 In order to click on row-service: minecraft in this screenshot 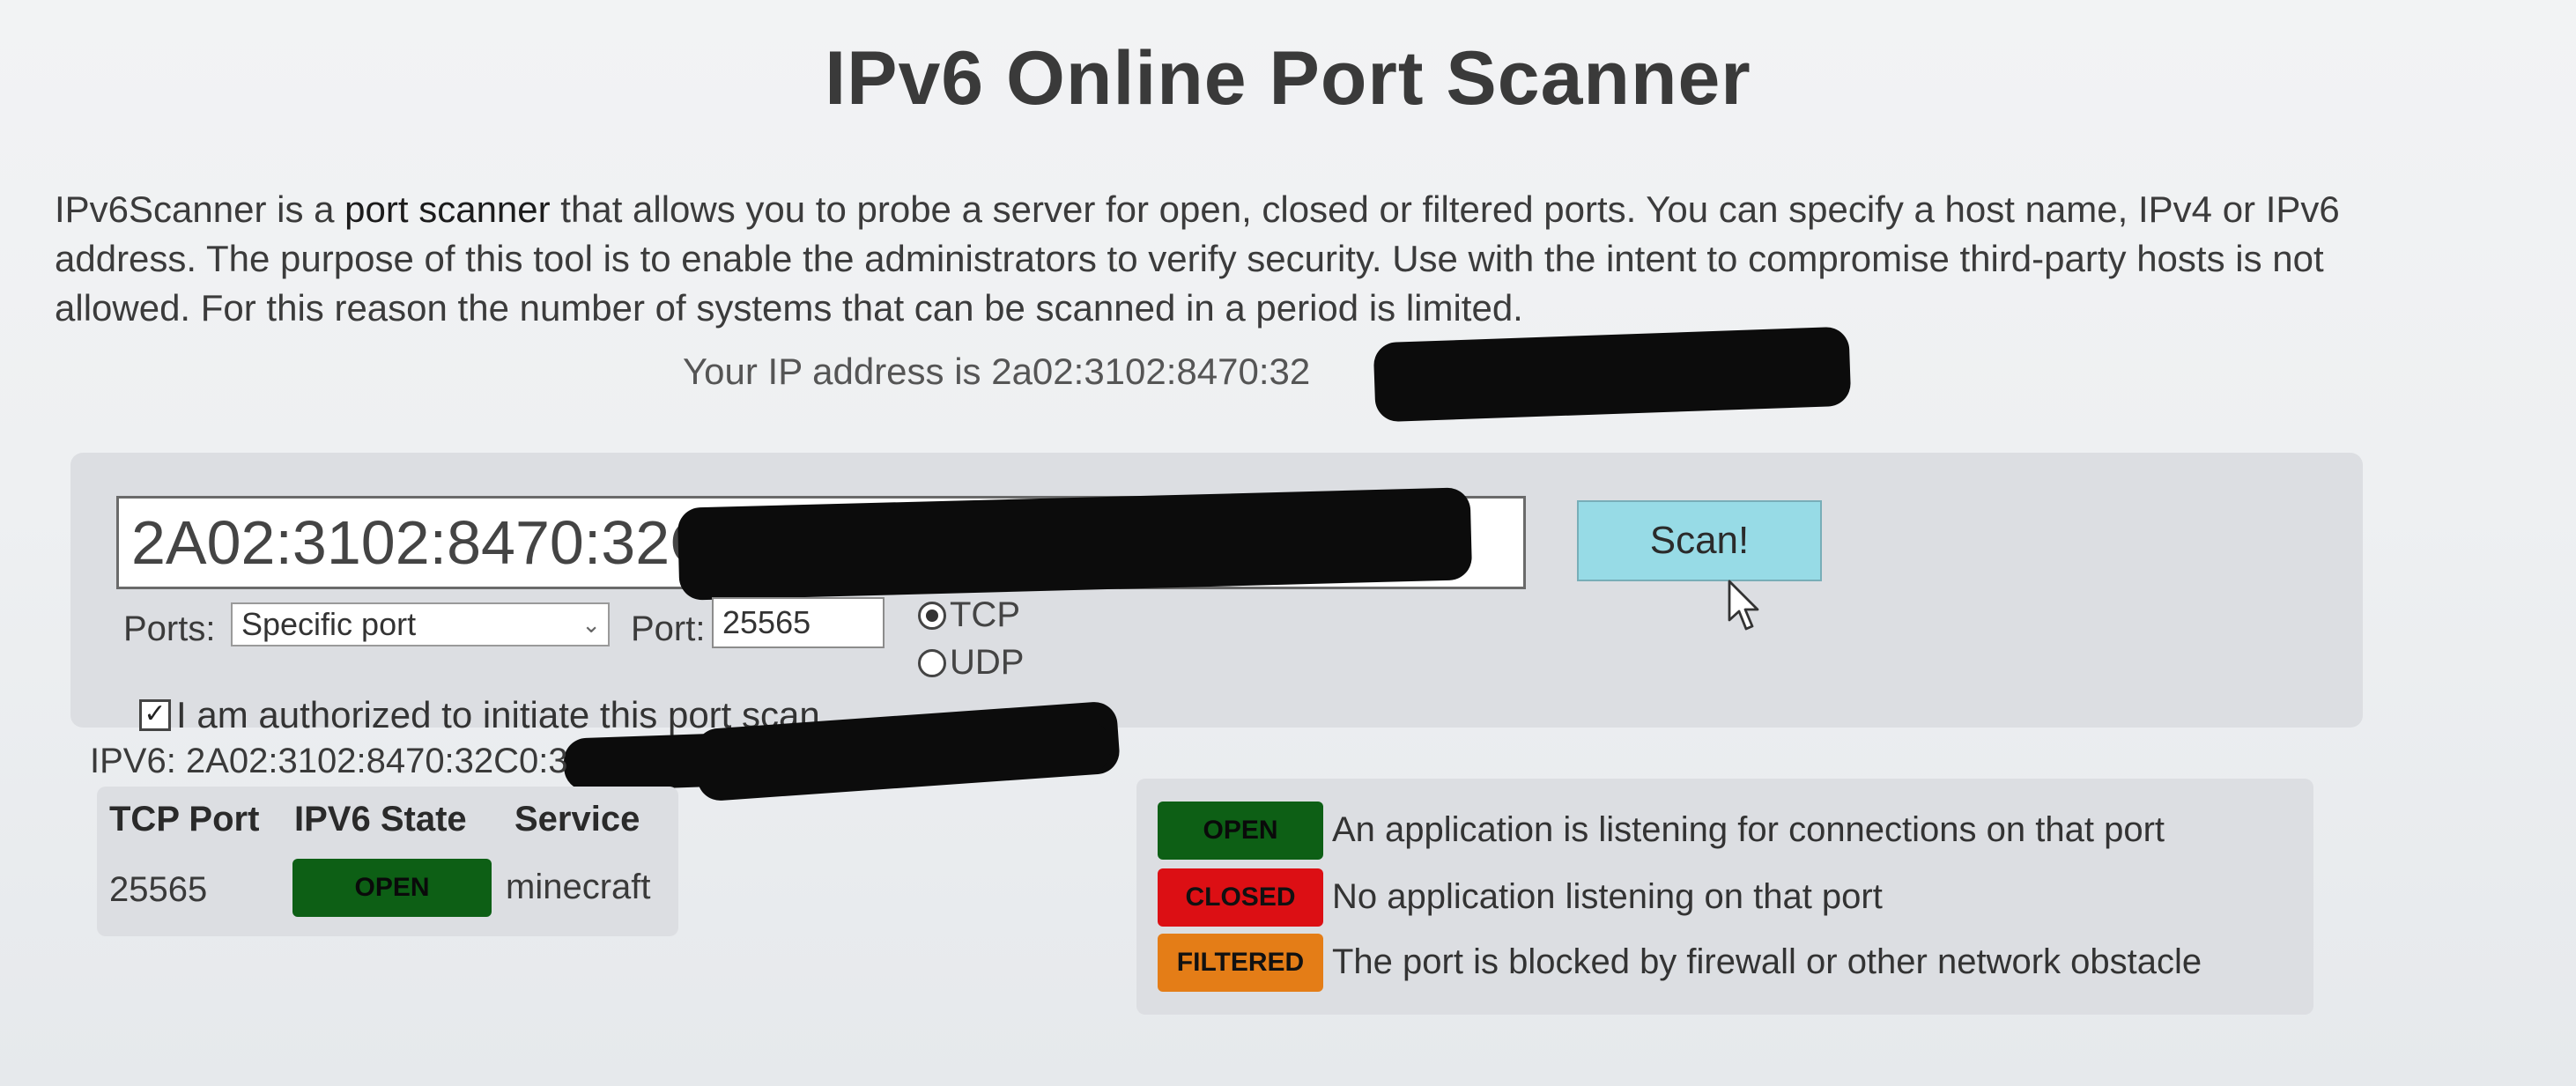, I will do `click(578, 887)`.